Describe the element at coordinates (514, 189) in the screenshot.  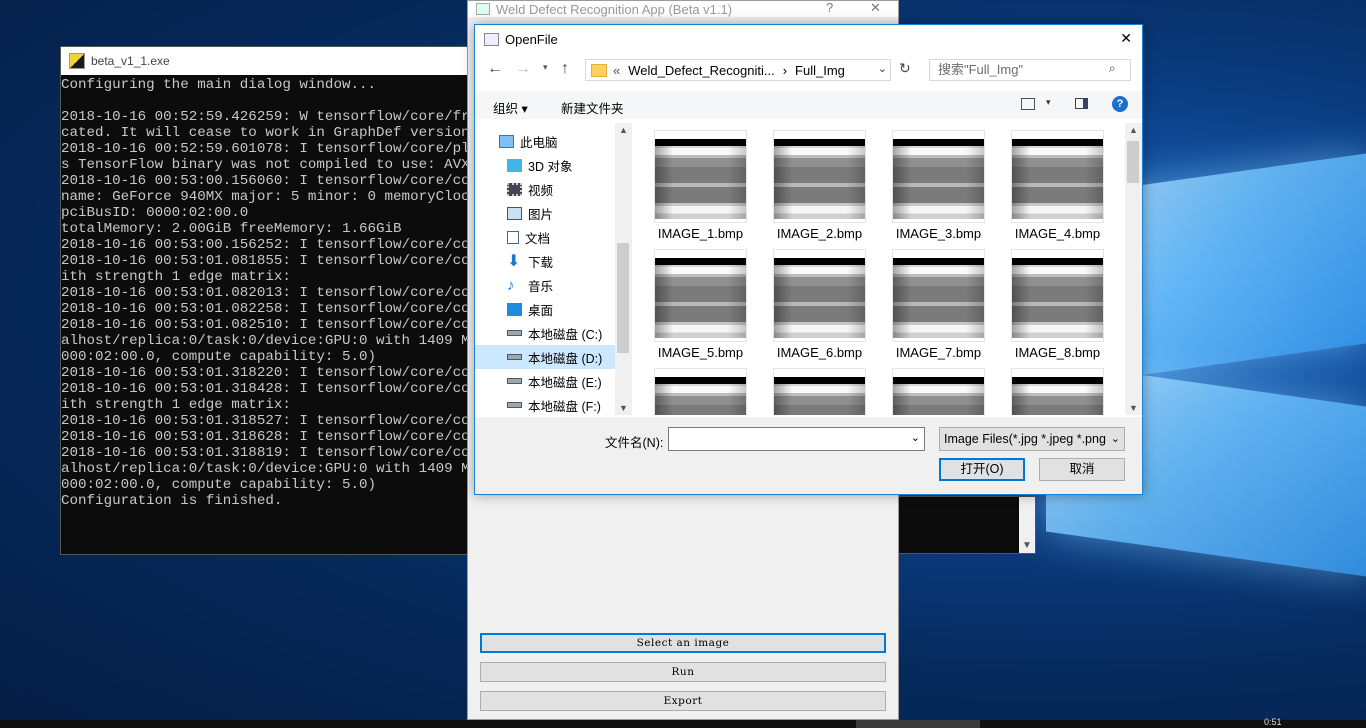
I see `video-icon` at that location.